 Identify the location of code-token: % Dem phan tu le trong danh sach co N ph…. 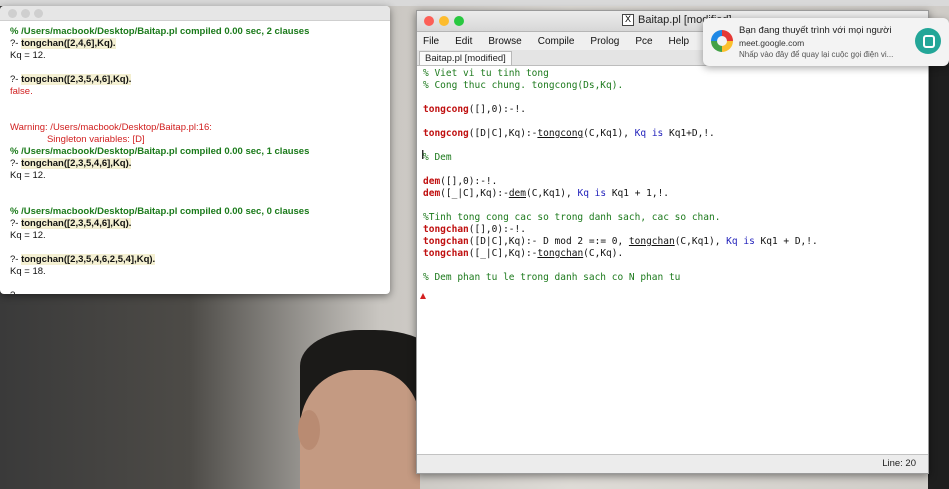
(552, 277).